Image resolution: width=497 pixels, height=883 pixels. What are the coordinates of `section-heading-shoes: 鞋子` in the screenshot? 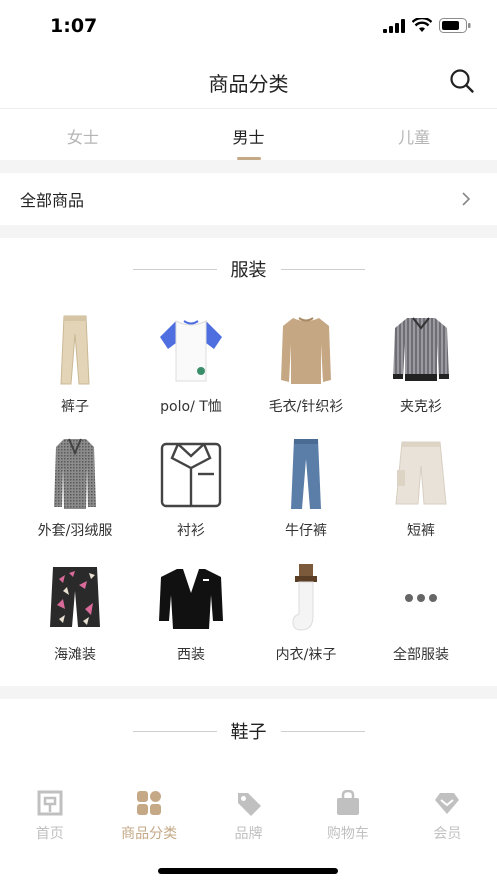 It's located at (248, 731).